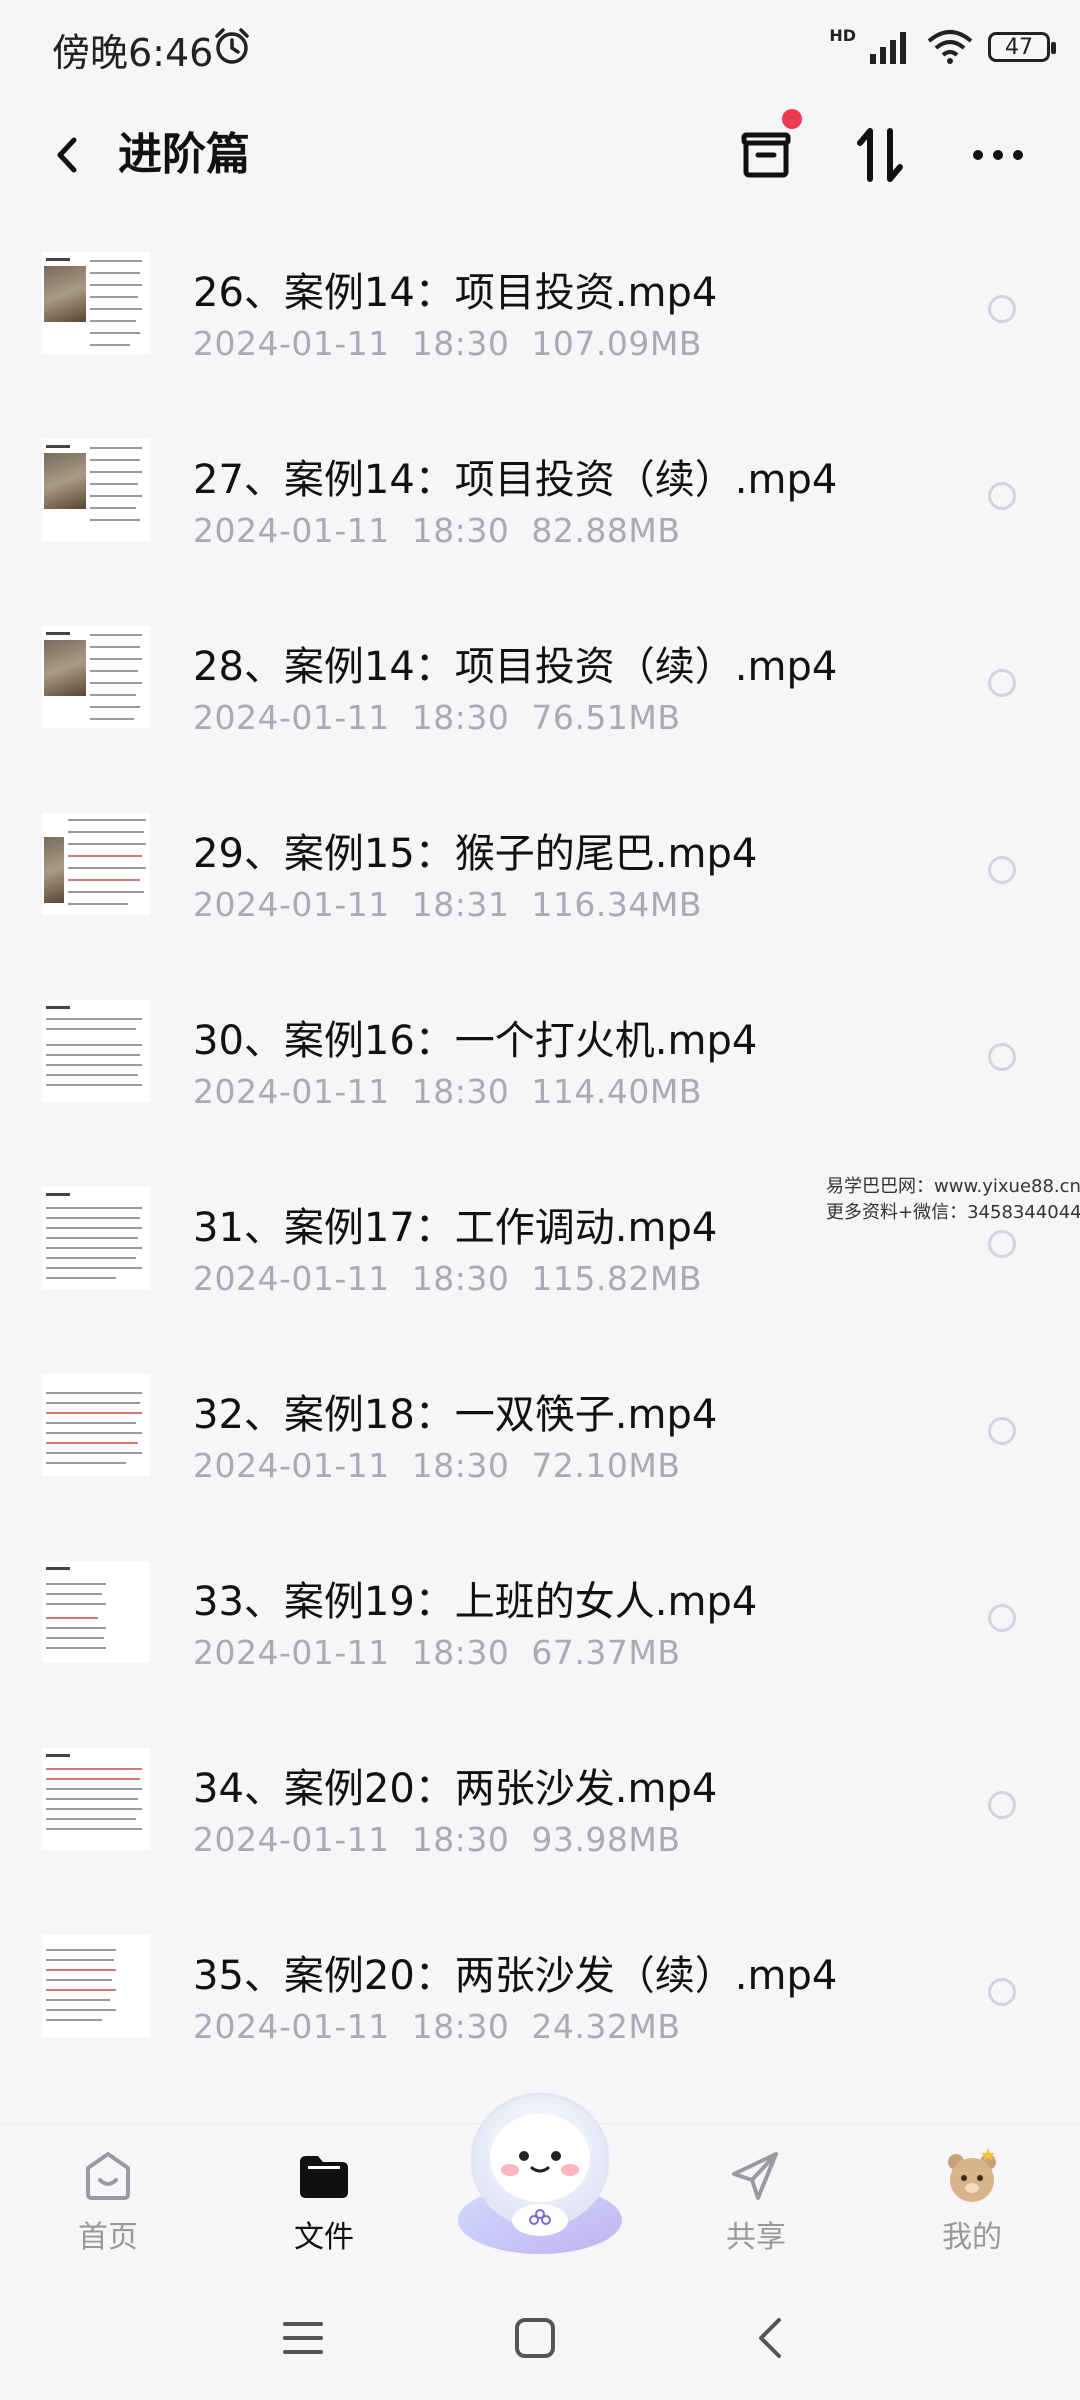 The height and width of the screenshot is (2400, 1080). I want to click on nav-item-files: 文件, so click(324, 2199).